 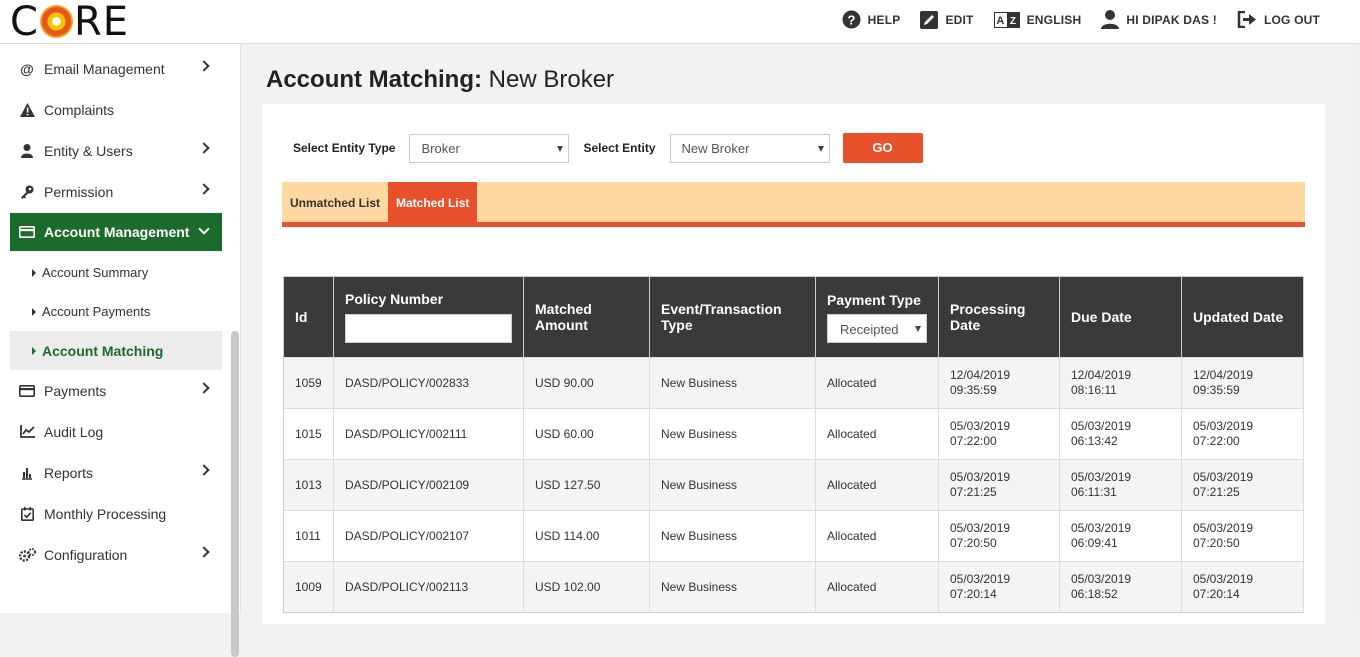 I want to click on reports-icon, so click(x=27, y=473).